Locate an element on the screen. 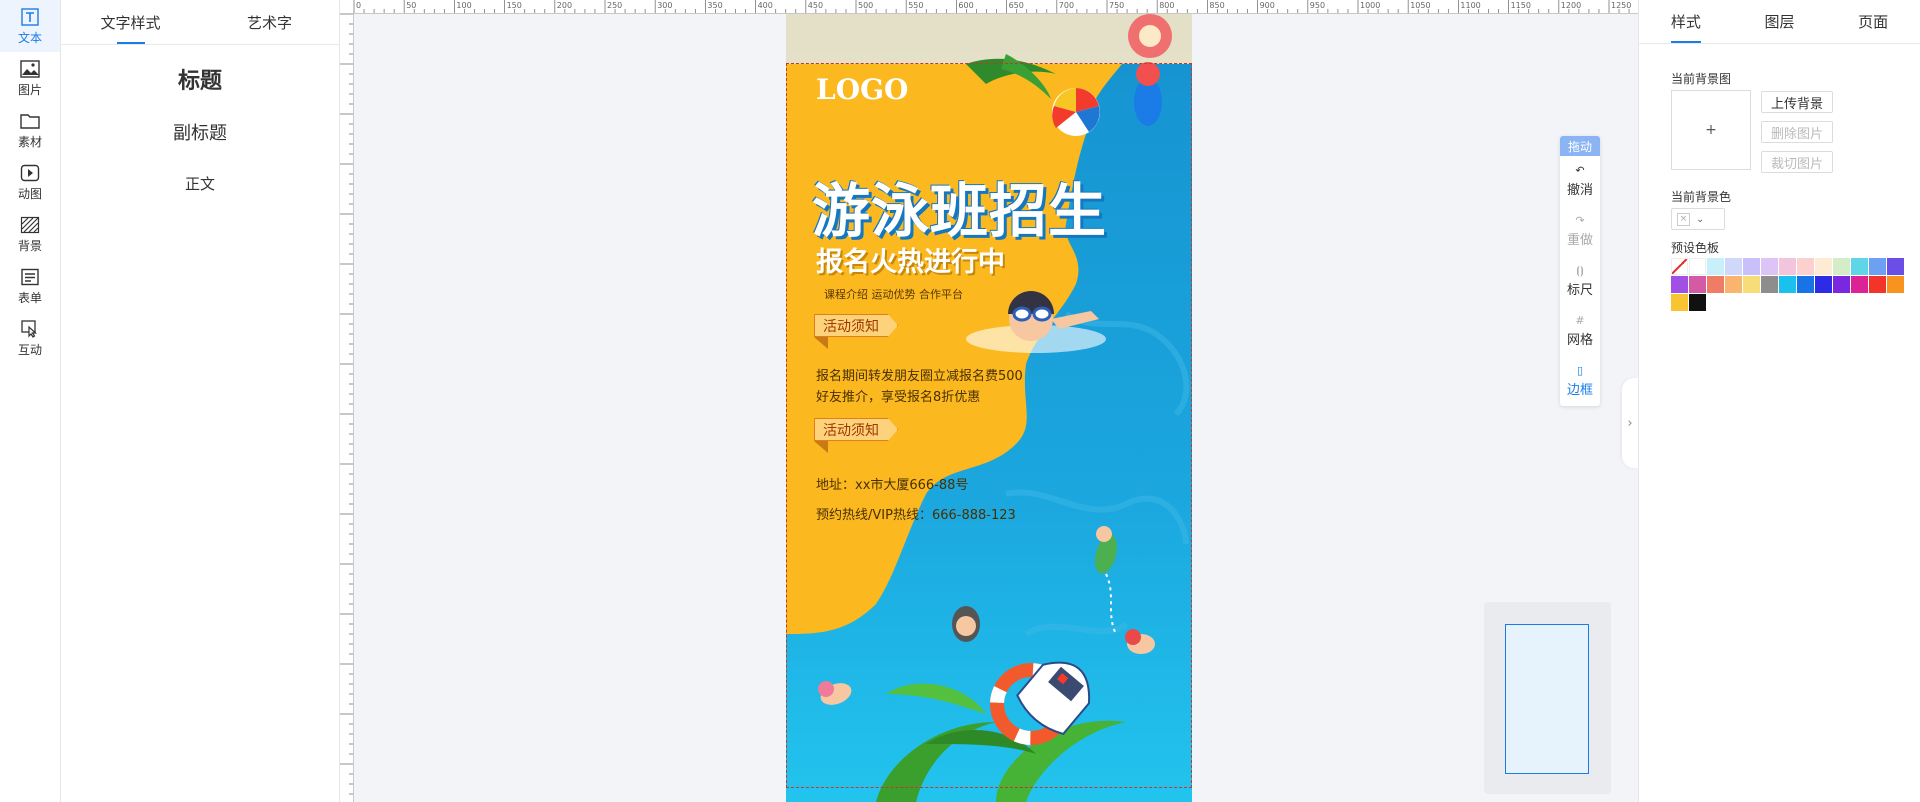 This screenshot has width=1920, height=802. poster-headline: 游泳班招生 is located at coordinates (959, 206).